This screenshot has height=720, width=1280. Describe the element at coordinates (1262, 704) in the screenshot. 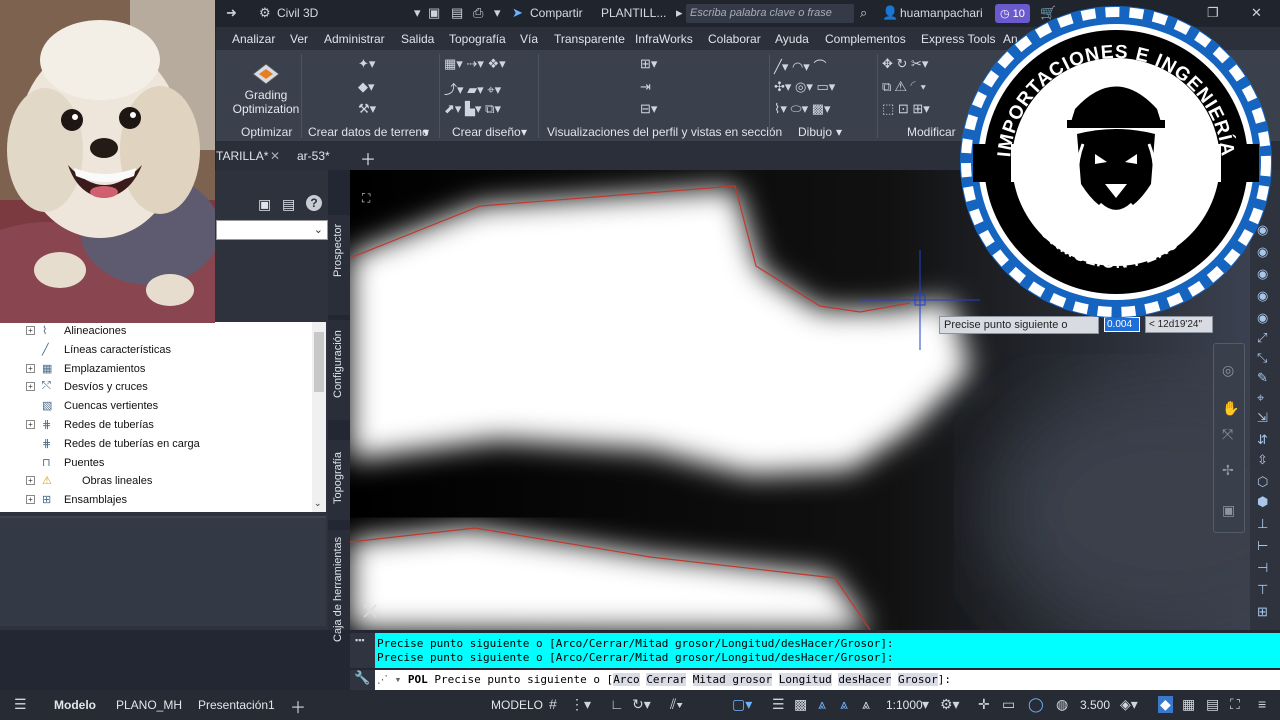

I see `menu-icon: ≡` at that location.